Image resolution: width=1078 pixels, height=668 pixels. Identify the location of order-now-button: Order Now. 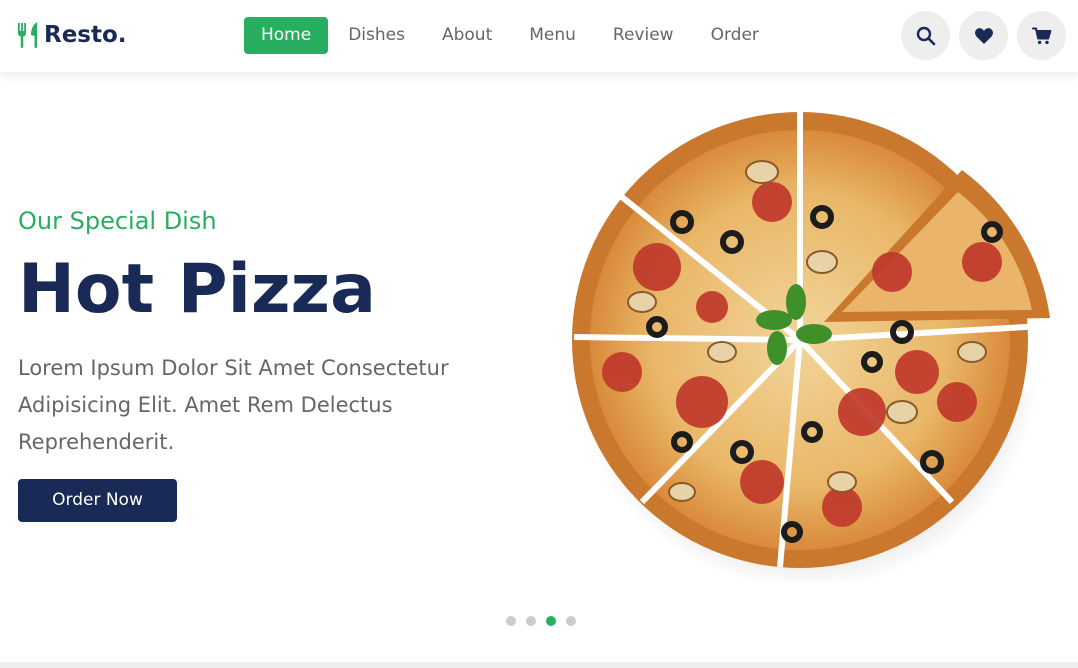
(97, 500).